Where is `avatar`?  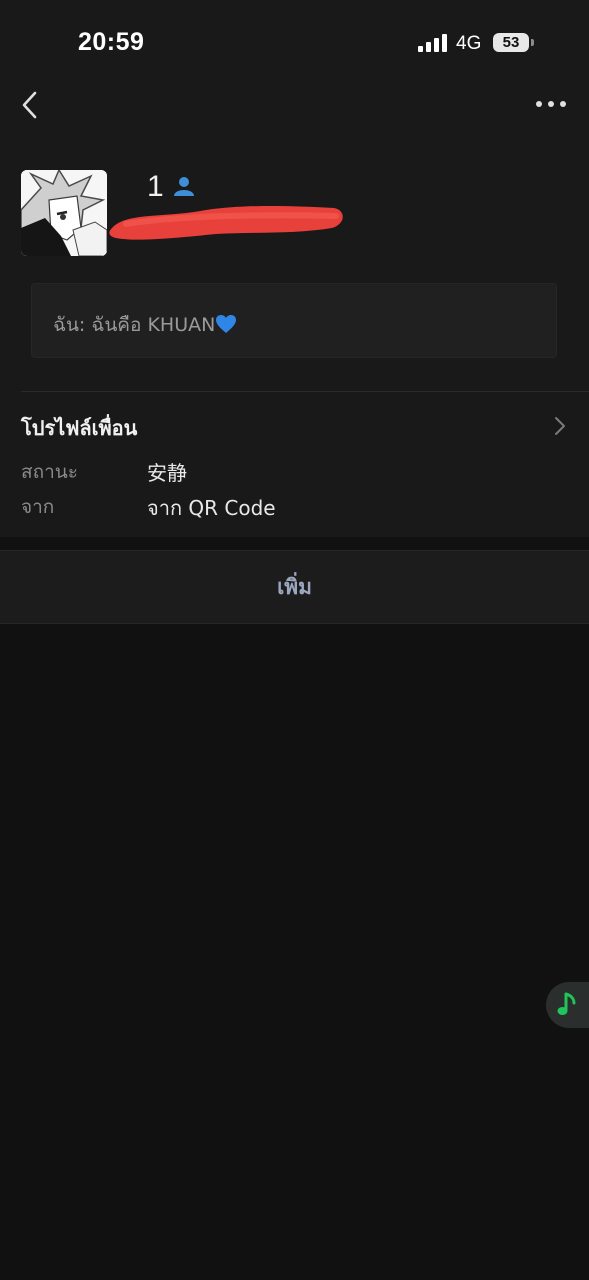
avatar is located at coordinates (64, 213).